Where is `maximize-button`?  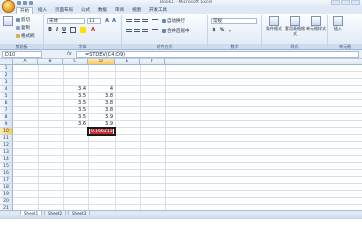
maximize-button is located at coordinates (345, 2).